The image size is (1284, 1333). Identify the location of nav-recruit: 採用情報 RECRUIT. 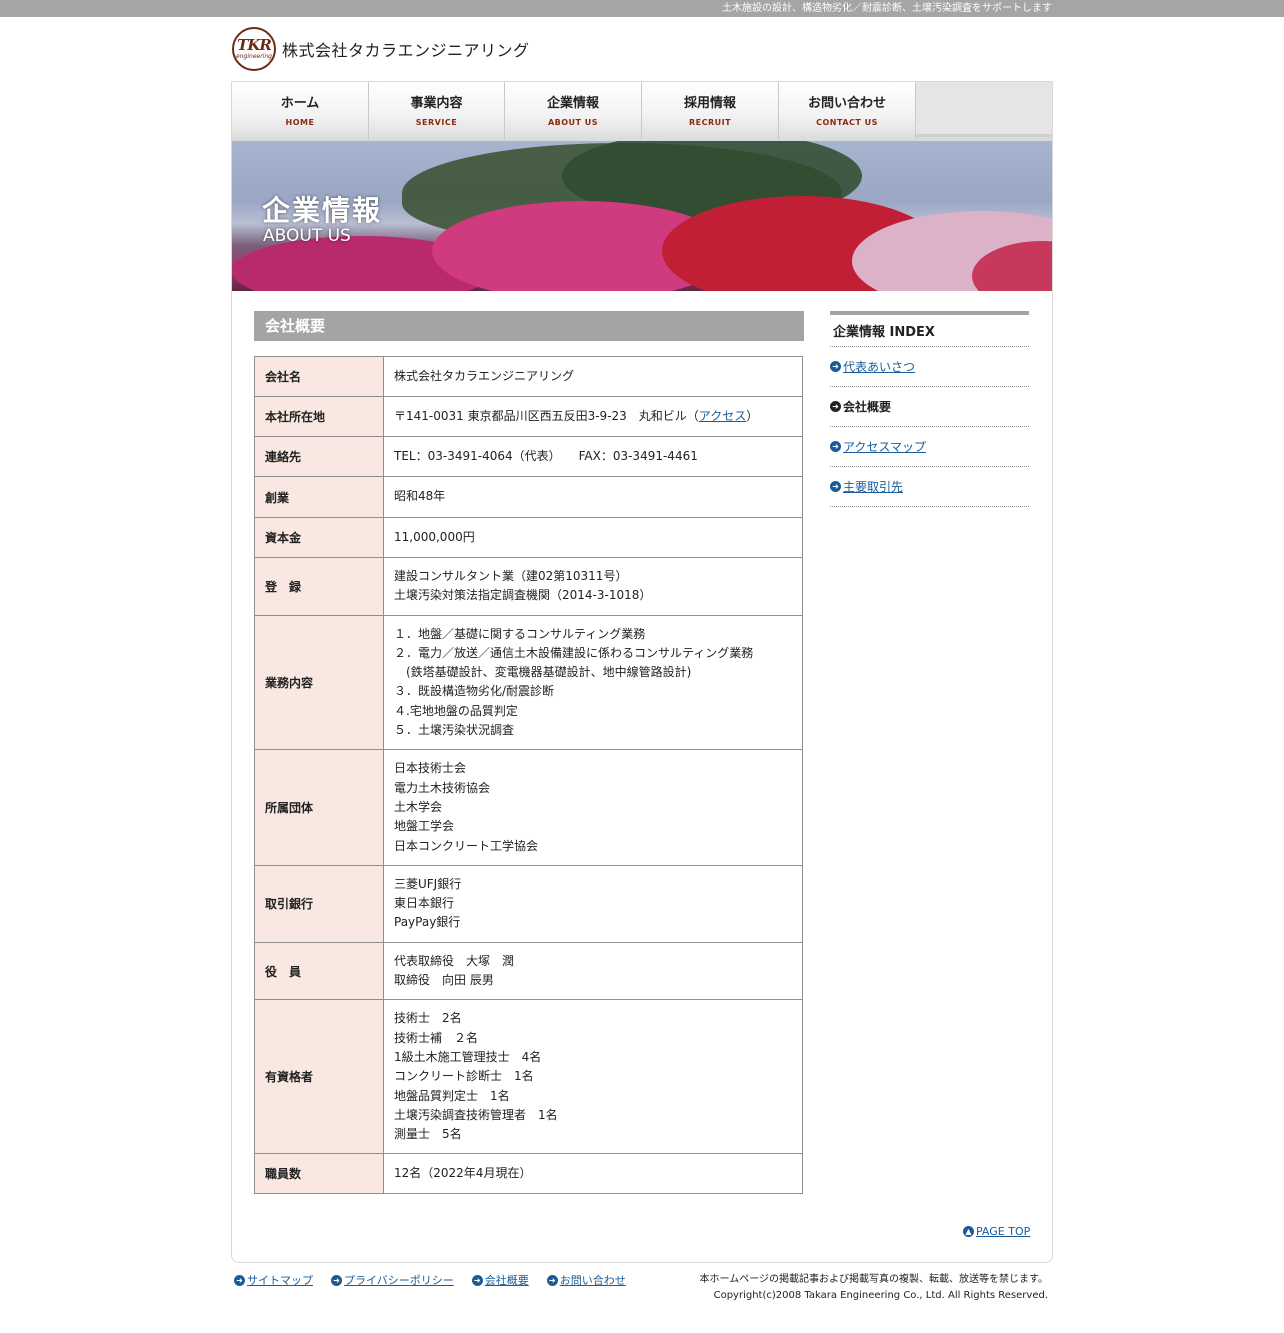
(710, 111).